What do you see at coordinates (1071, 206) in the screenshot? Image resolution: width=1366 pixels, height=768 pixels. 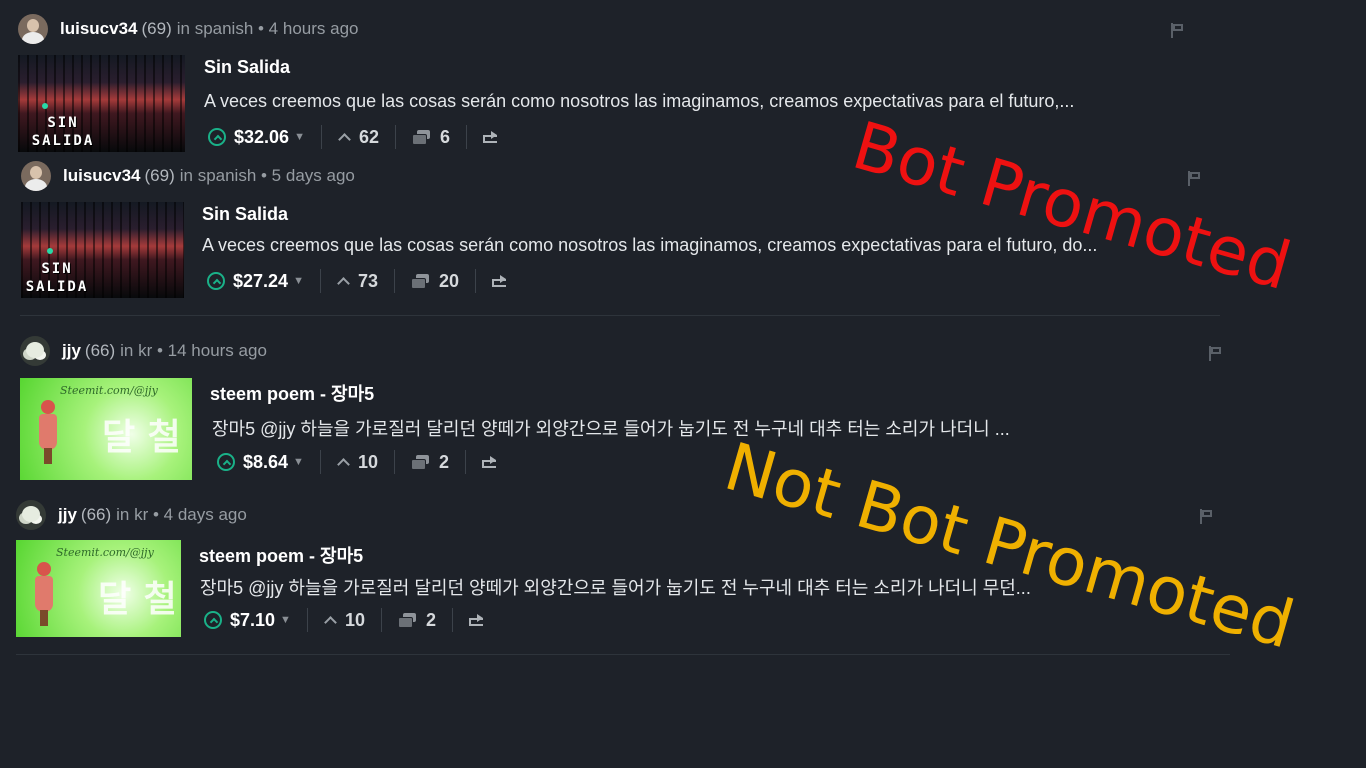 I see `bot-promoted-label: Bot Promoted` at bounding box center [1071, 206].